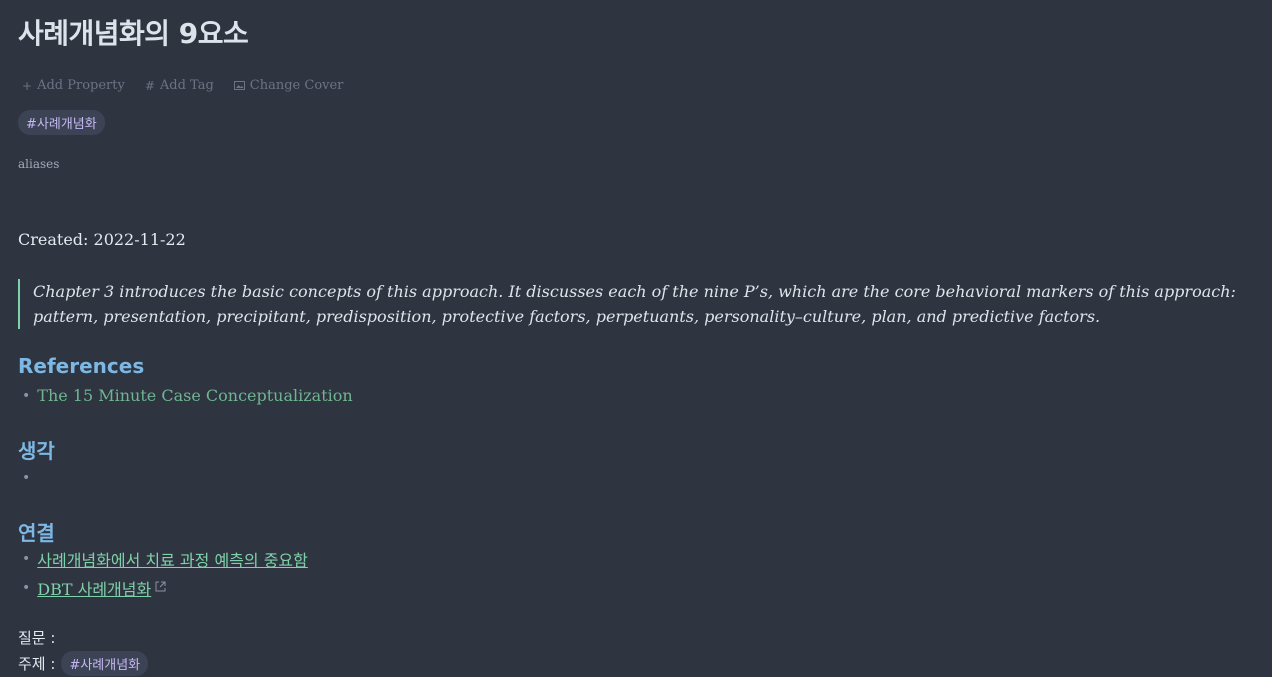 The height and width of the screenshot is (677, 1272). I want to click on topic-label: 주제 :, so click(37, 664).